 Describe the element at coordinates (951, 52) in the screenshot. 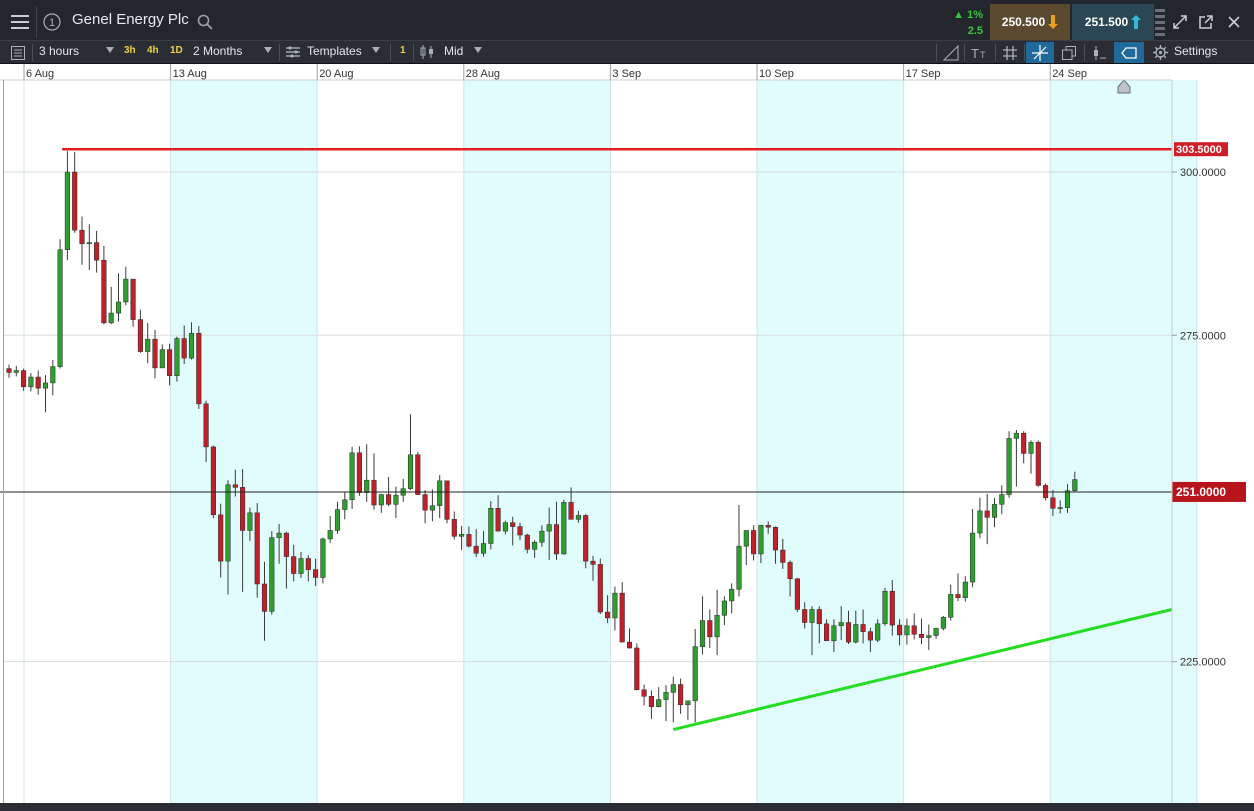

I see `draw-line-icon` at that location.